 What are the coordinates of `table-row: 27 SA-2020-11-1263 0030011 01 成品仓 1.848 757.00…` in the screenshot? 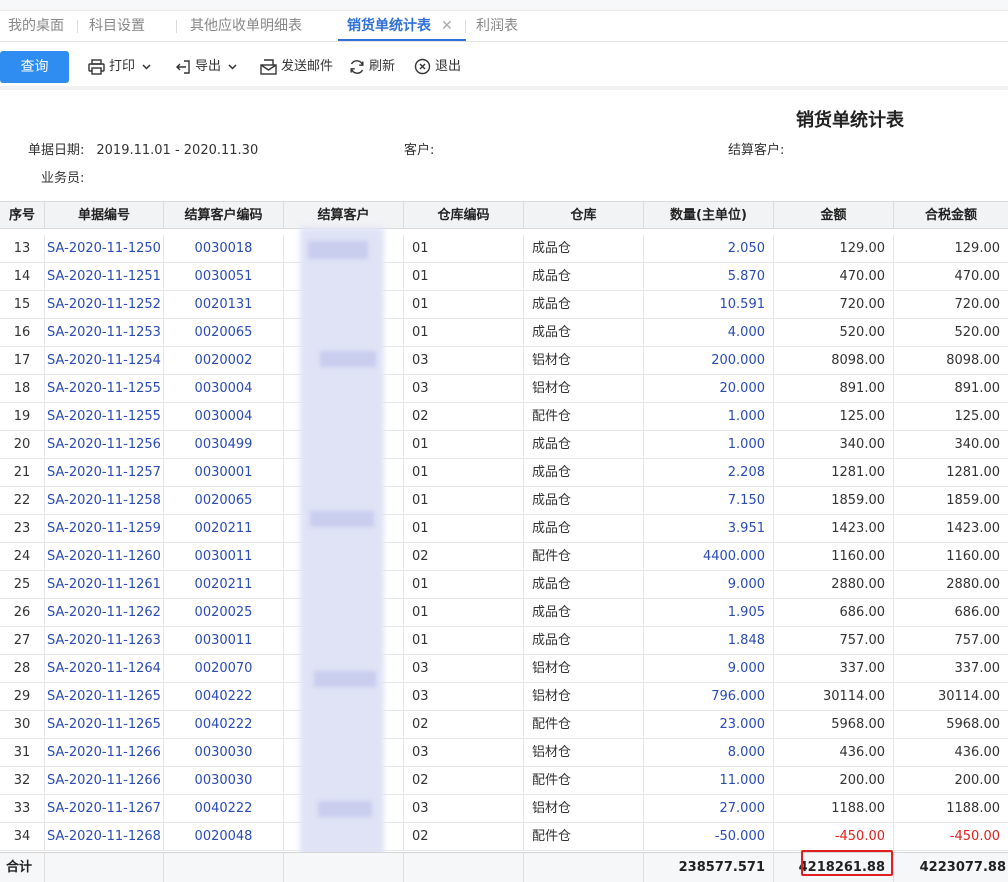 It's located at (504, 641).